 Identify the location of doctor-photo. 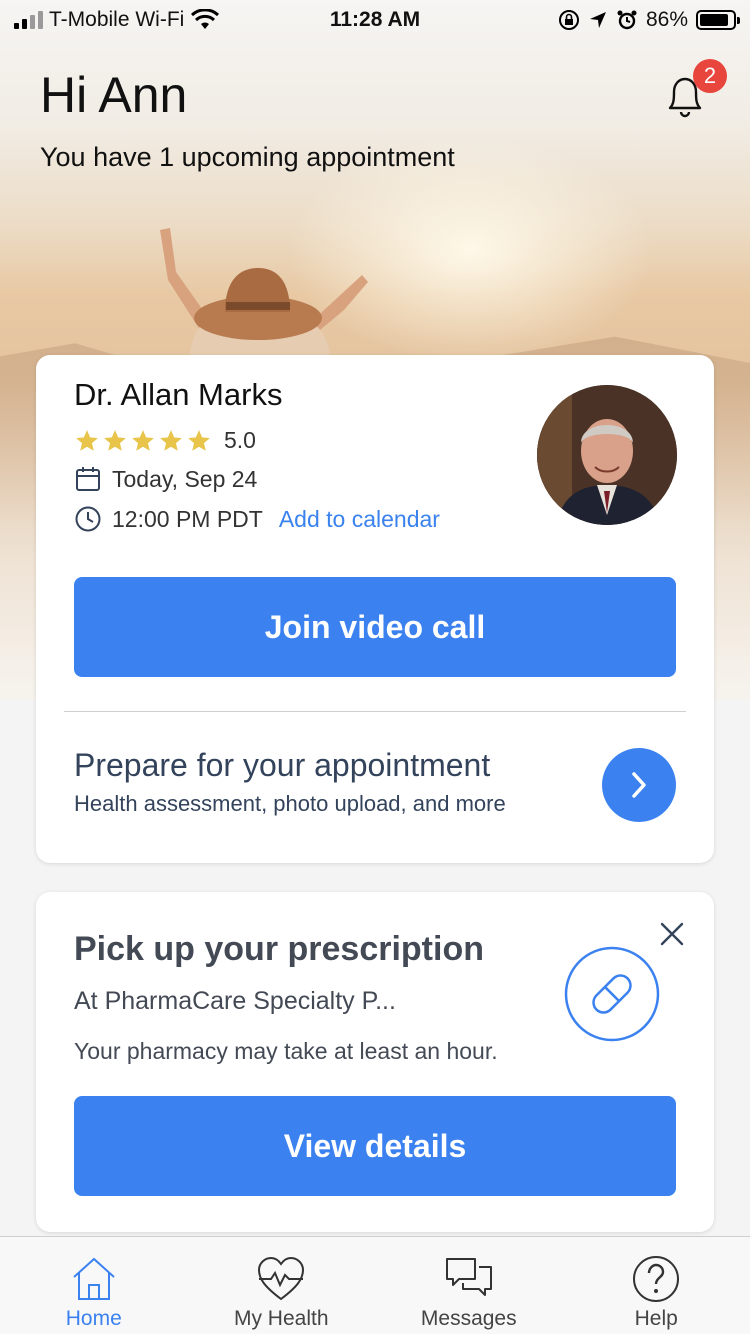
(607, 455).